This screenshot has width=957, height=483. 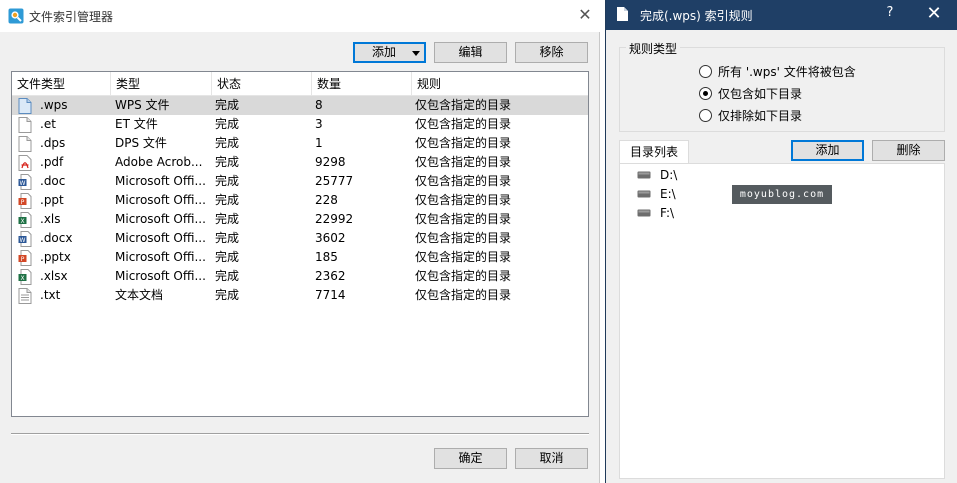 I want to click on table-row: .txt 文本文档 完成 7714 仅包含指定的目录, so click(x=300, y=295).